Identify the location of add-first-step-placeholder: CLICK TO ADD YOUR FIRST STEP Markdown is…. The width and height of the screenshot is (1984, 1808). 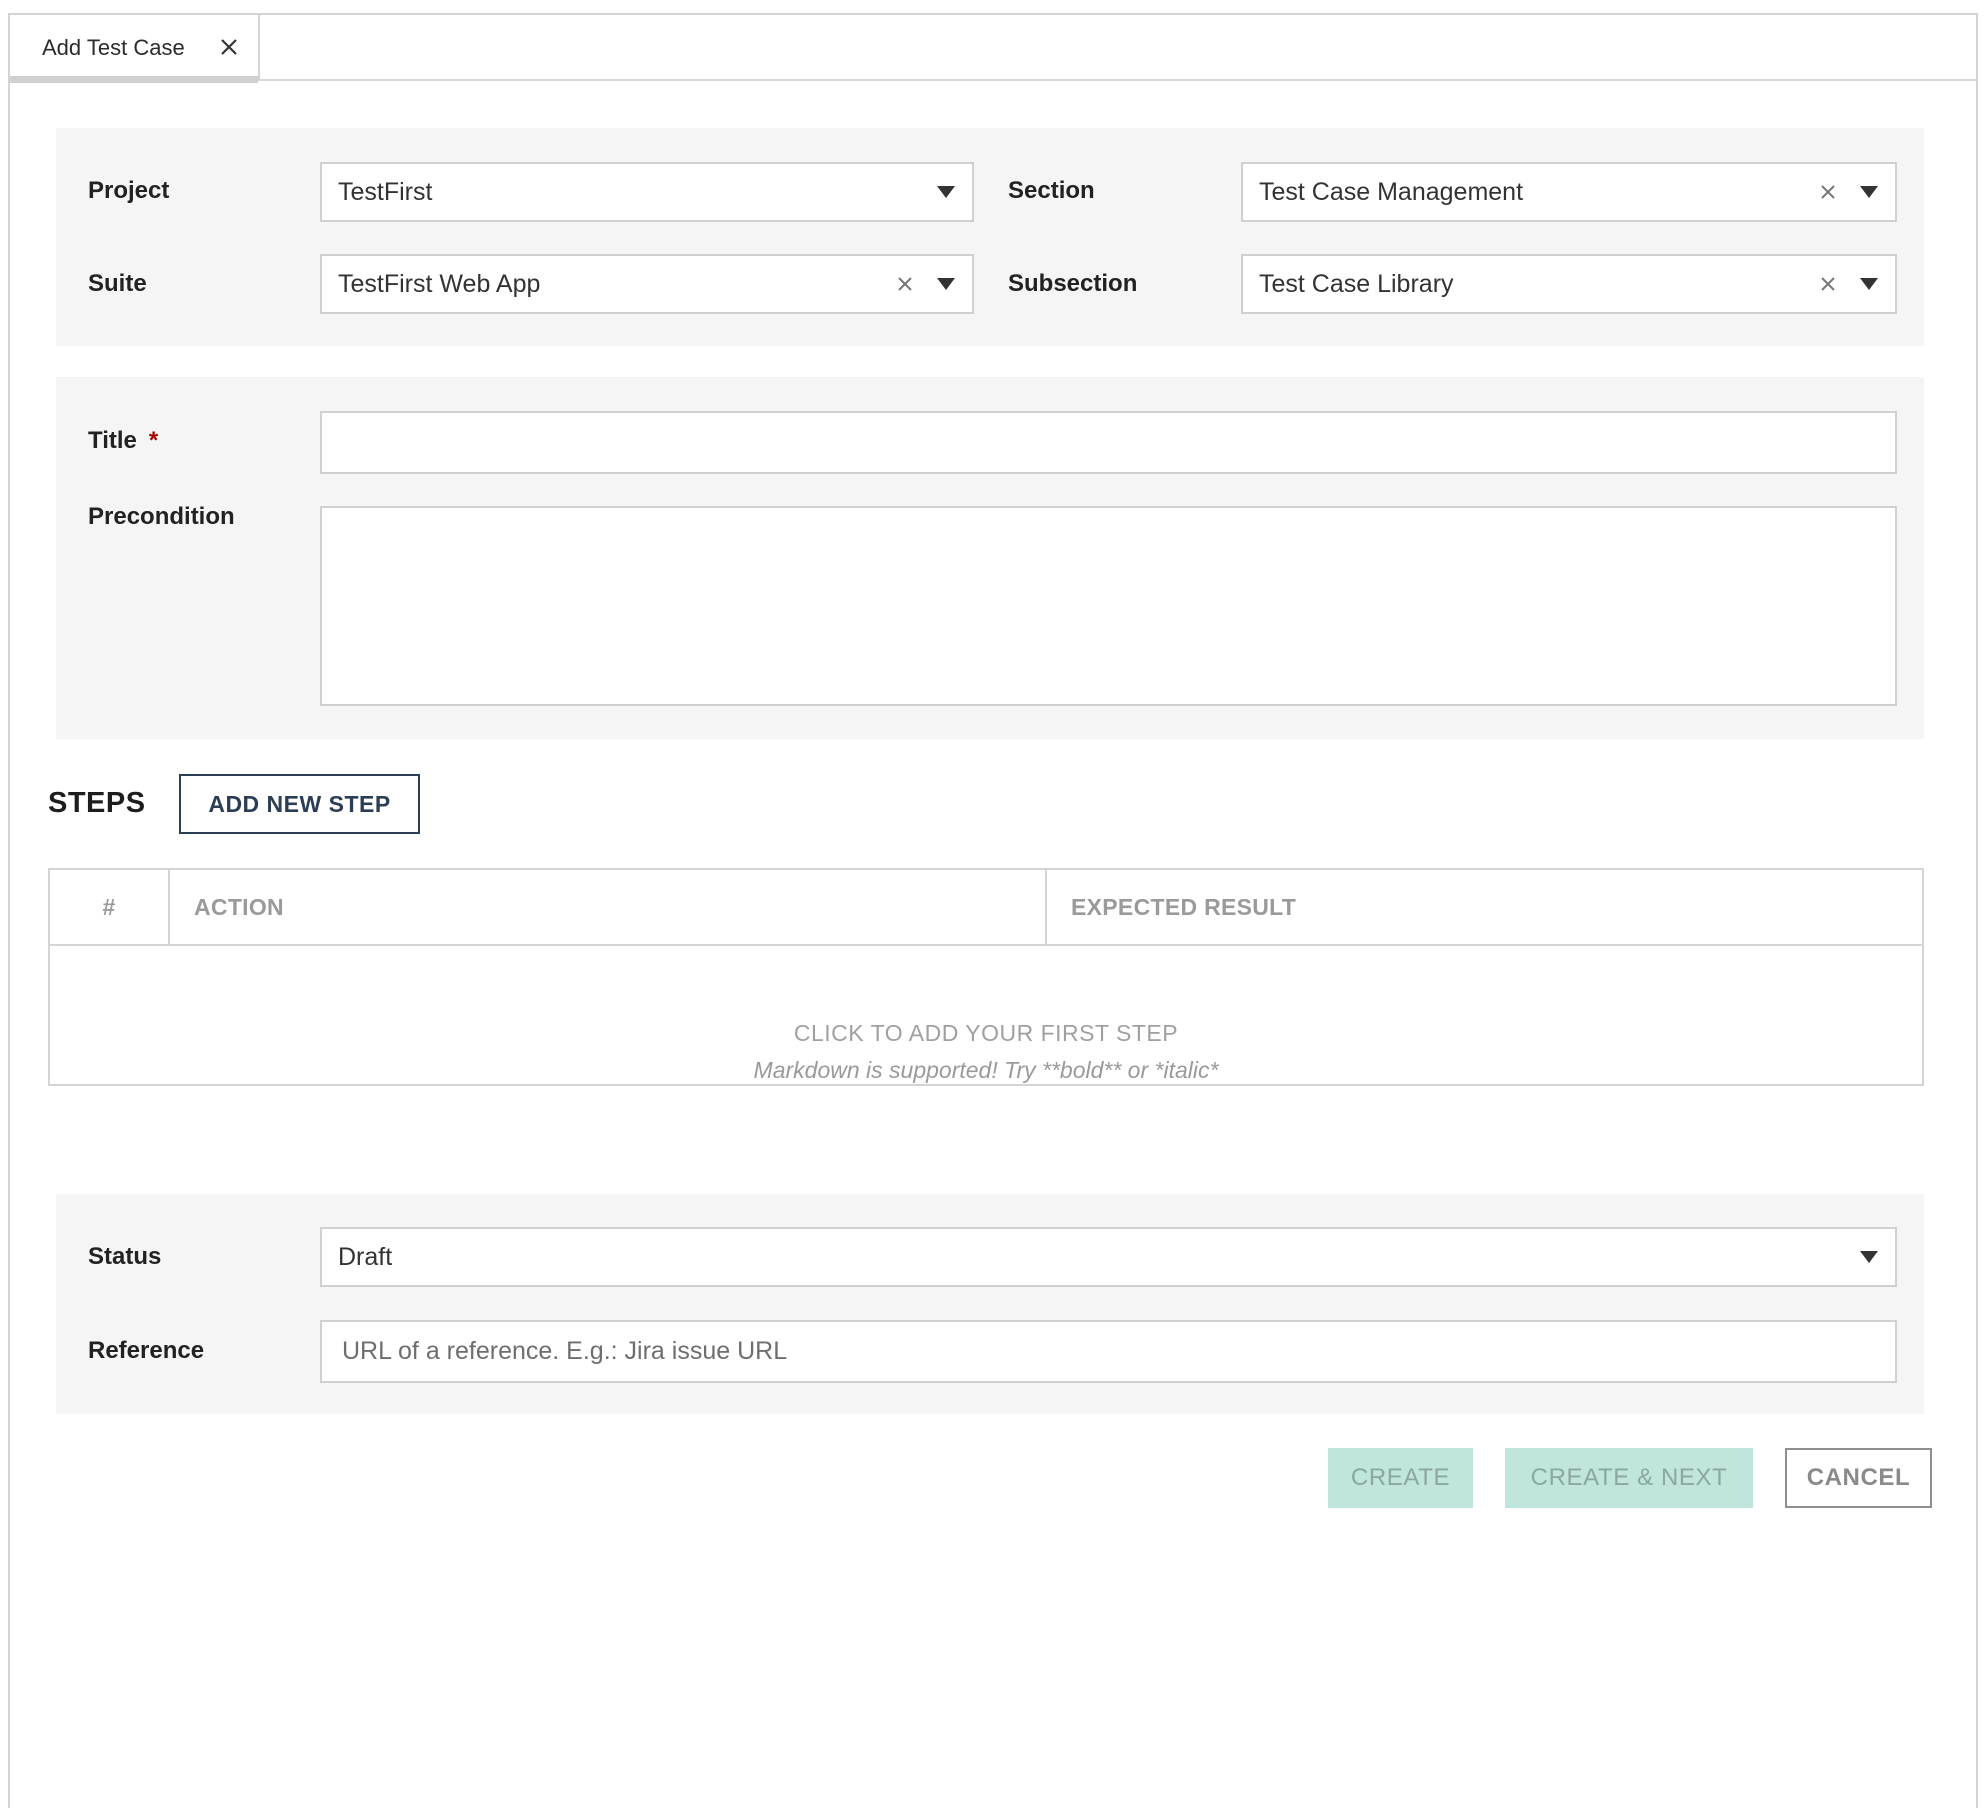
(986, 1052).